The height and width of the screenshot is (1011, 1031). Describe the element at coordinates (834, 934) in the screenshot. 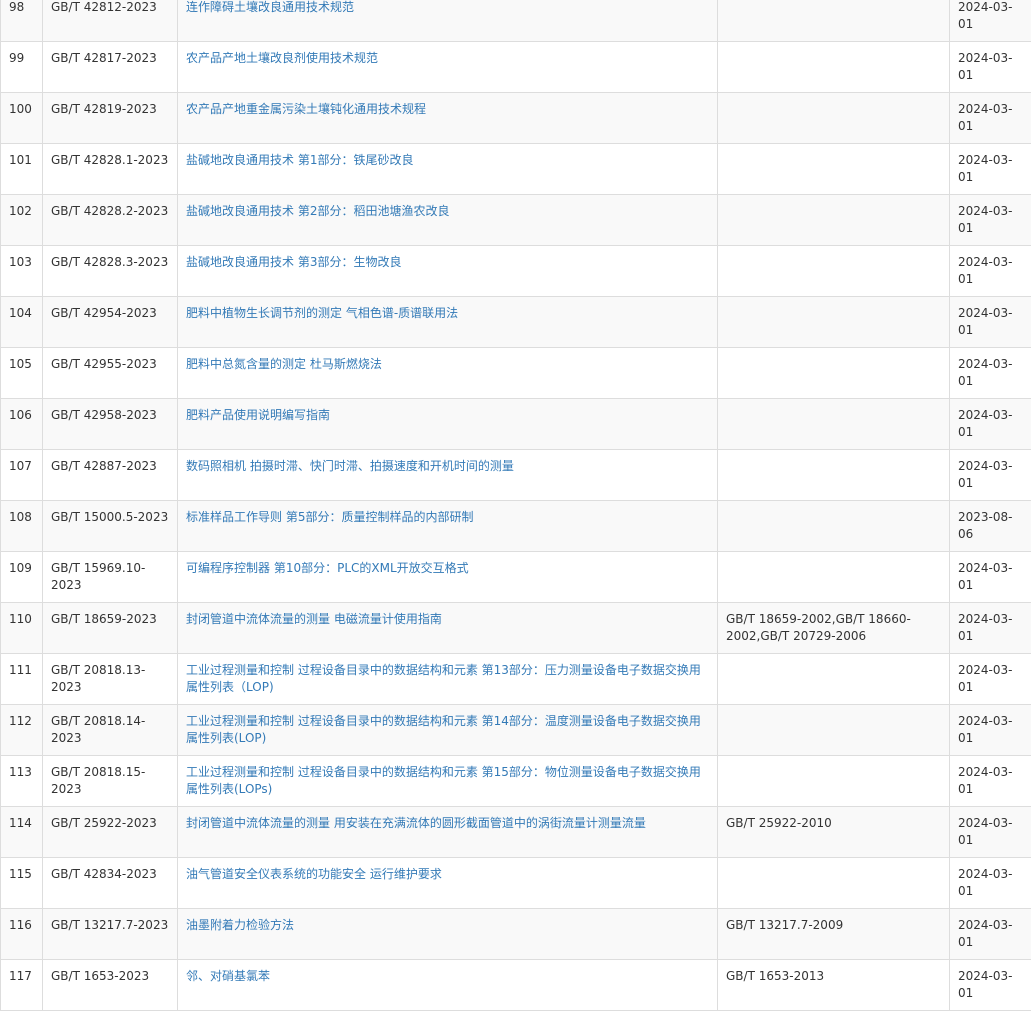

I see `replaced-standards: GB/T 13217.7-2009` at that location.